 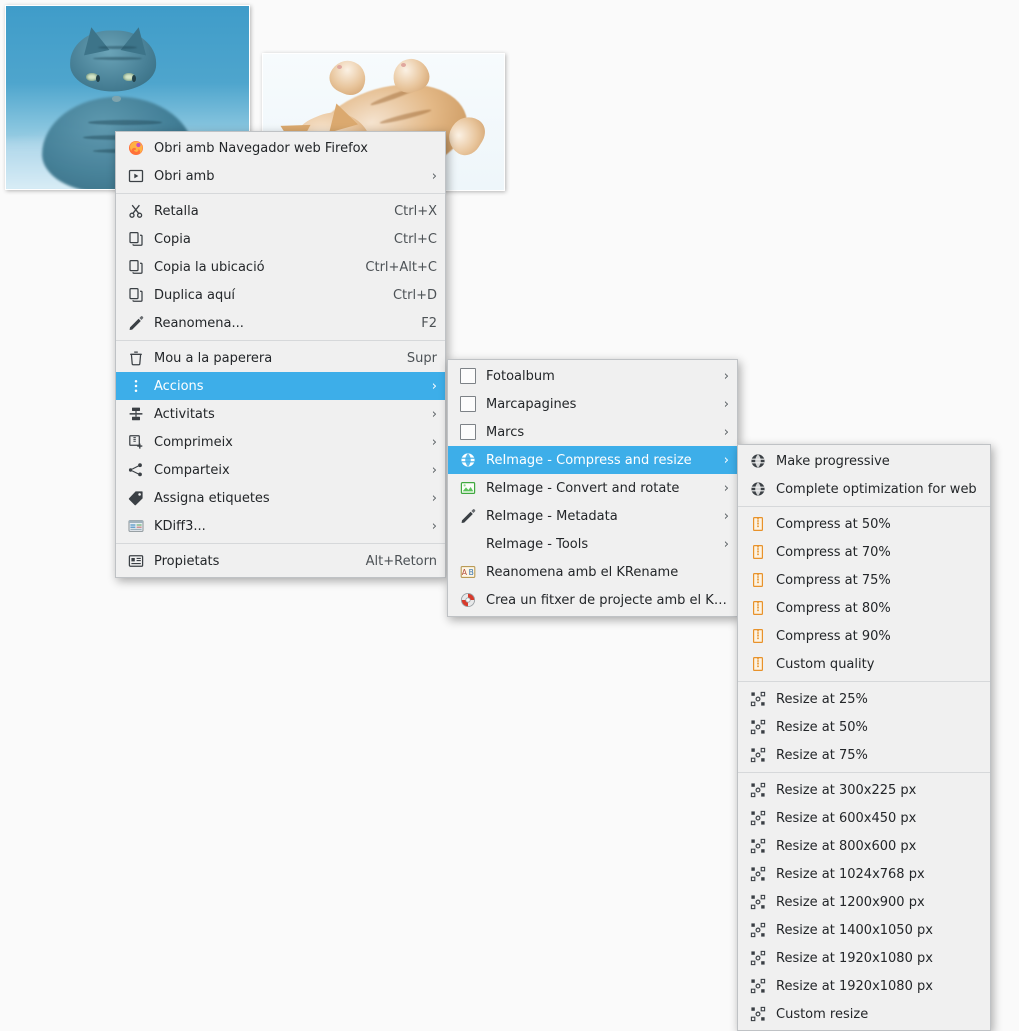 What do you see at coordinates (471, 572) in the screenshot?
I see `svg-text: B` at bounding box center [471, 572].